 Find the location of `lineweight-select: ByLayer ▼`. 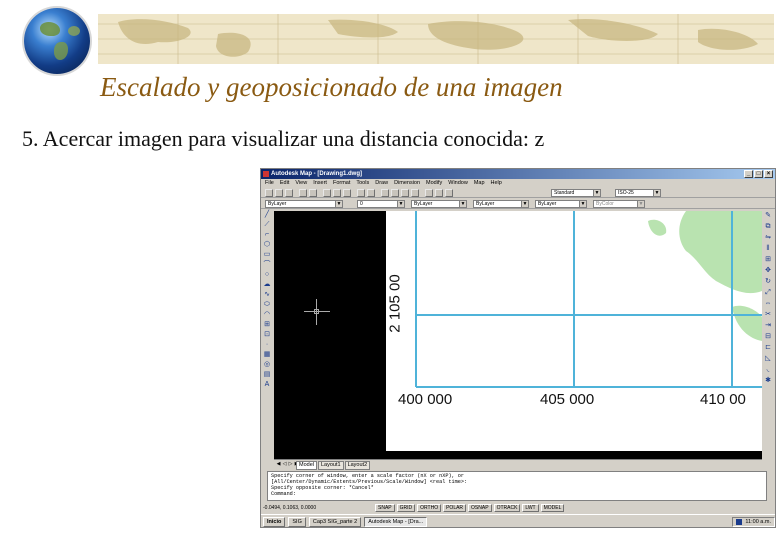

lineweight-select: ByLayer ▼ is located at coordinates (561, 204).